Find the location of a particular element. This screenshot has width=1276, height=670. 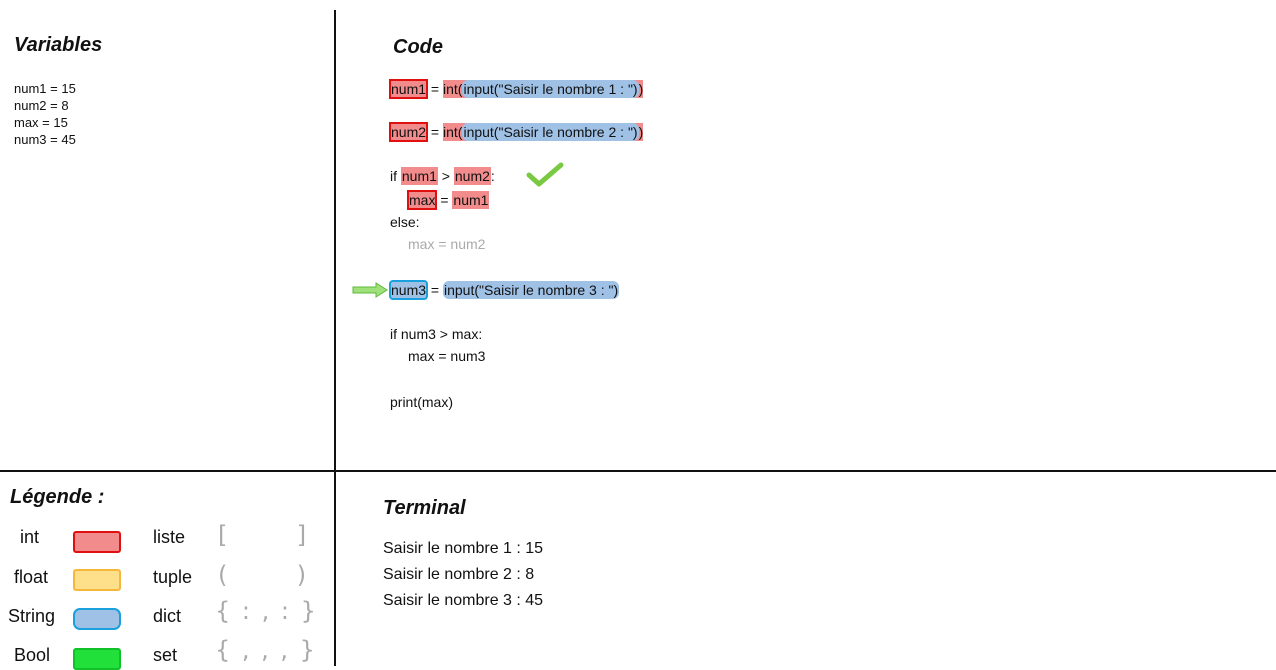

legend-liste-label: liste is located at coordinates (169, 537).